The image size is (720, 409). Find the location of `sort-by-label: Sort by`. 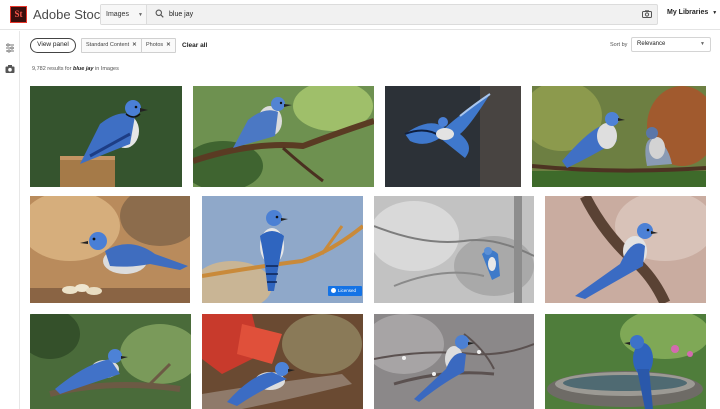

sort-by-label: Sort by is located at coordinates (619, 45).